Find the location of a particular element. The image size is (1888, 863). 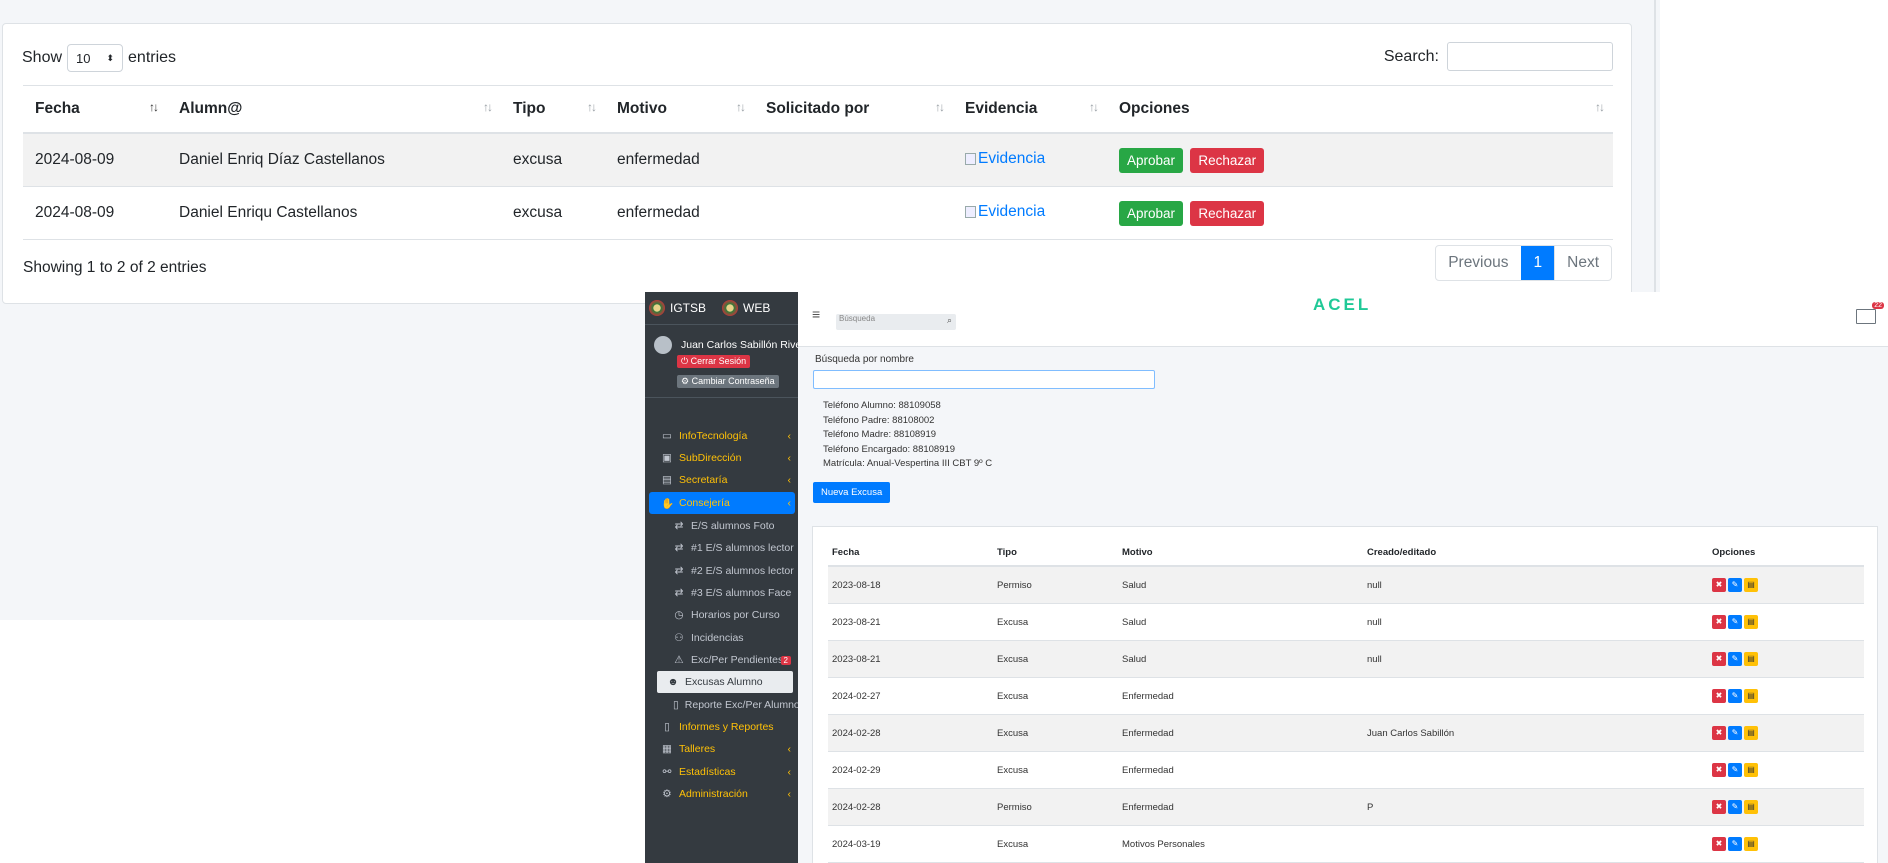

search-control: Search: is located at coordinates (1498, 56).